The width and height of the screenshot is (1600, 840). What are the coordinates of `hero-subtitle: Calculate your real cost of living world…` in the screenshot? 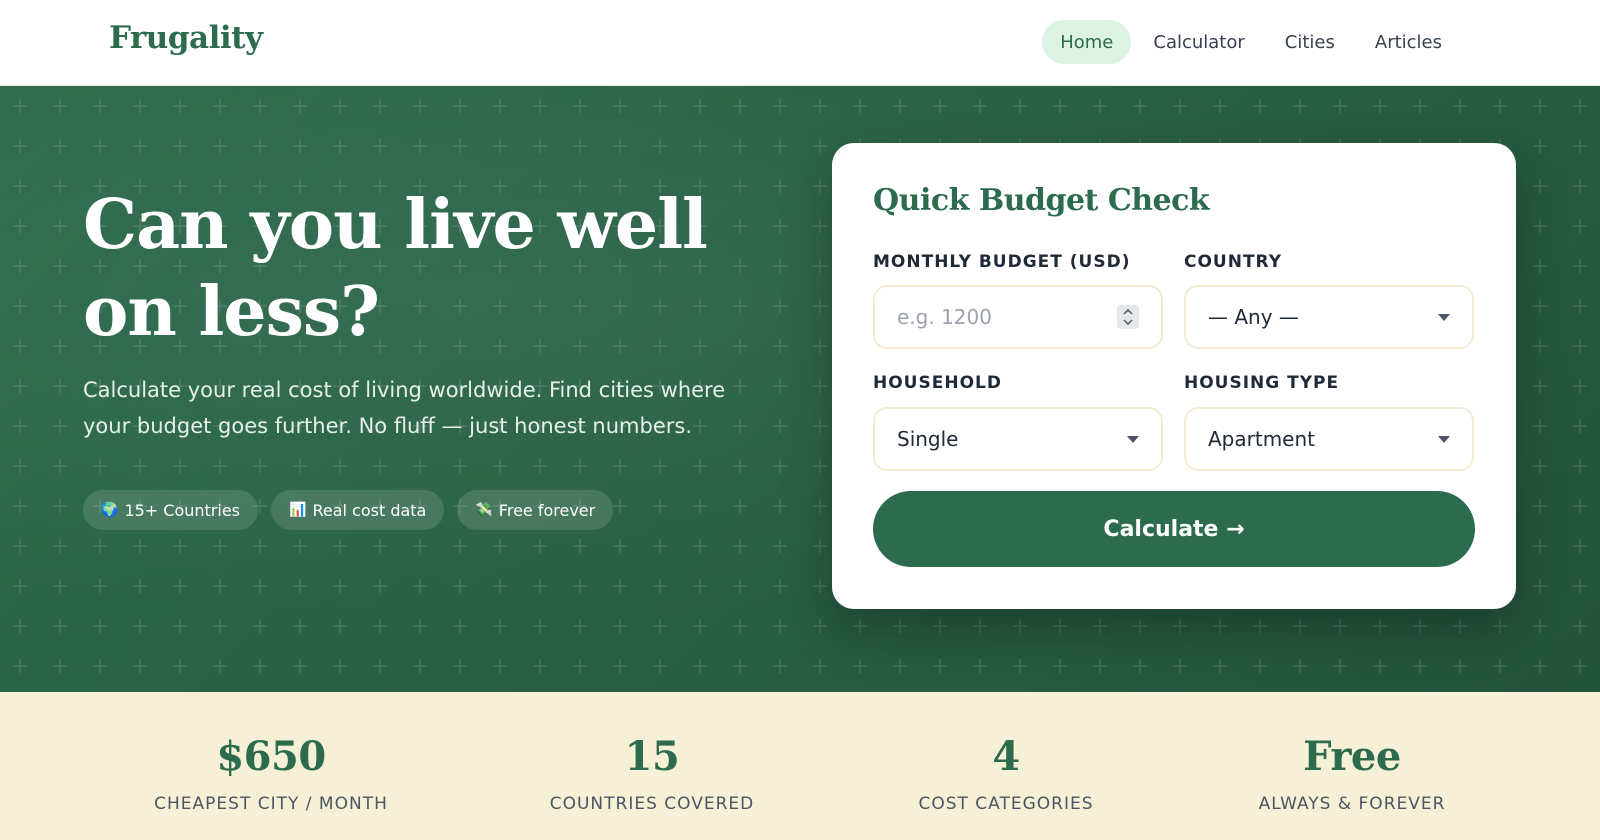 It's located at (404, 408).